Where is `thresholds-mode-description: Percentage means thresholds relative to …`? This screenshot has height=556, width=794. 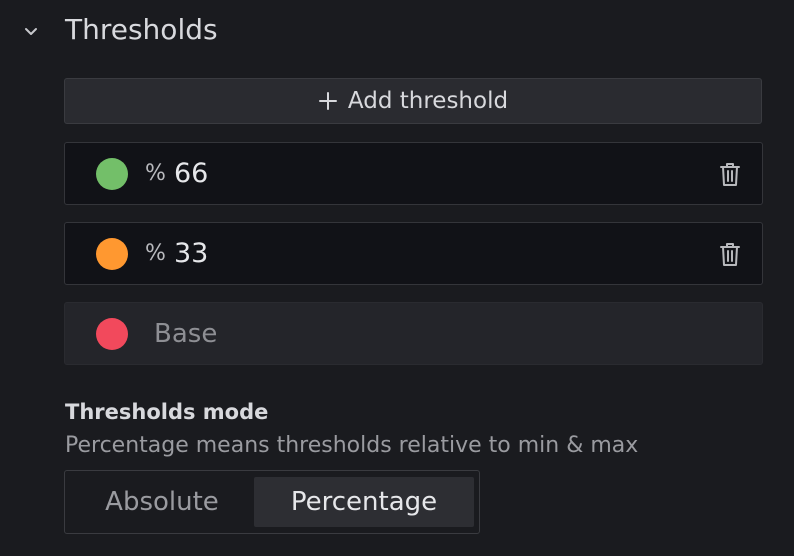 thresholds-mode-description: Percentage means thresholds relative to … is located at coordinates (352, 445).